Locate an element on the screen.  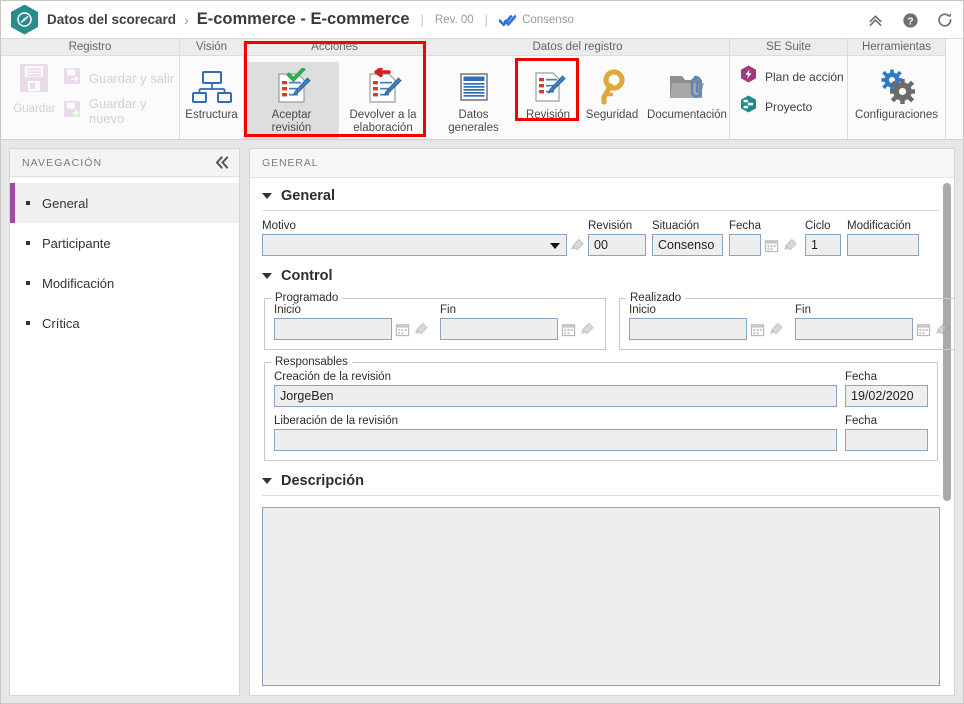
revision-button: Revisión is located at coordinates (548, 94).